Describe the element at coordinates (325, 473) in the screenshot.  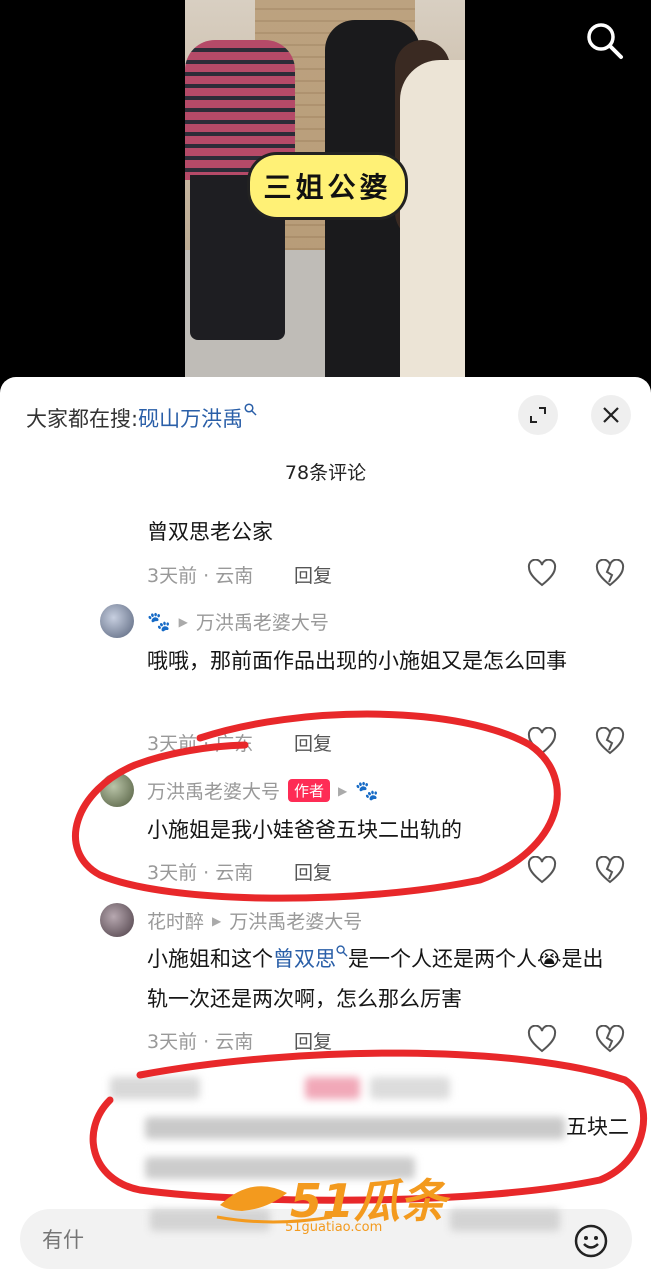
I see `comment-count: 78条评论` at that location.